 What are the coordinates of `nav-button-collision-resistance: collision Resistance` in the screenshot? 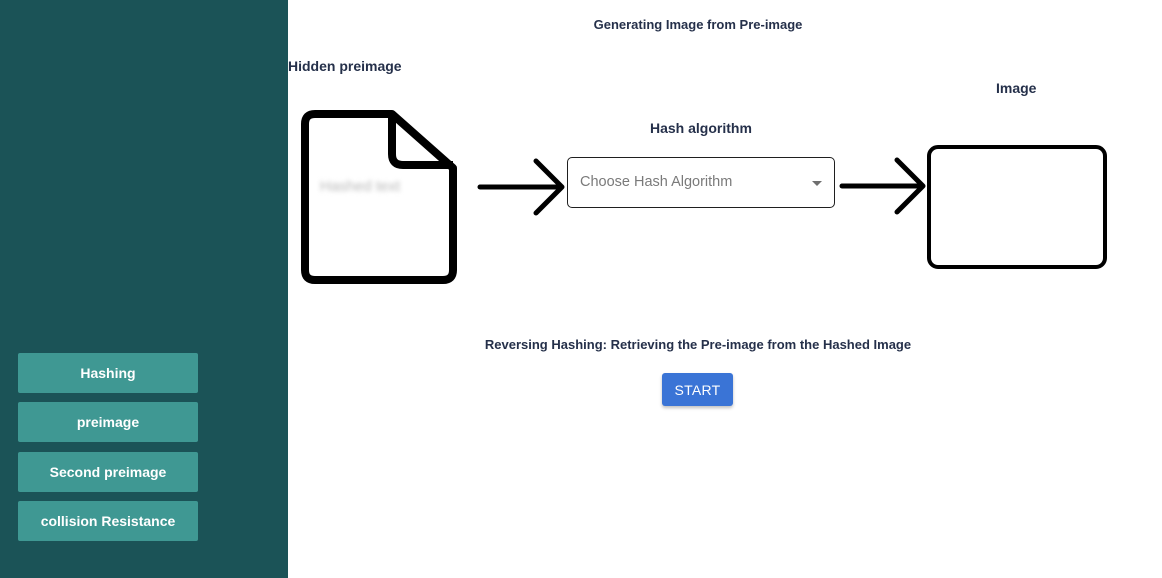 It's located at (108, 521).